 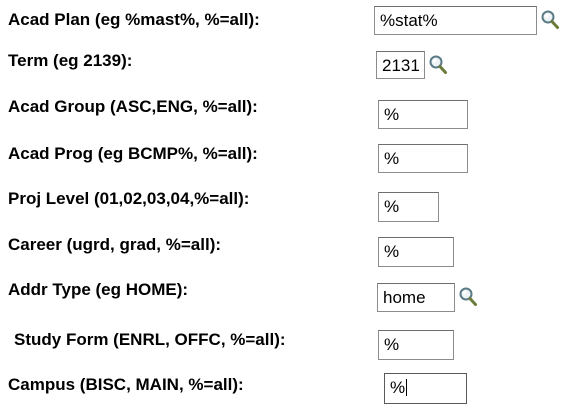 I want to click on addr-type-lookup-icon, so click(x=468, y=297).